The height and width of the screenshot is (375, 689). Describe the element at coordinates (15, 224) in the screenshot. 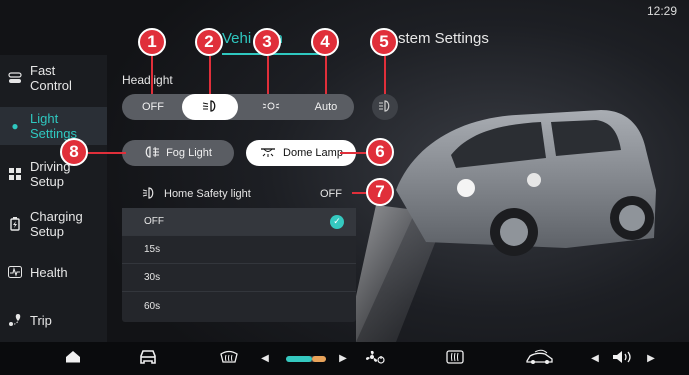

I see `battery-icon` at that location.